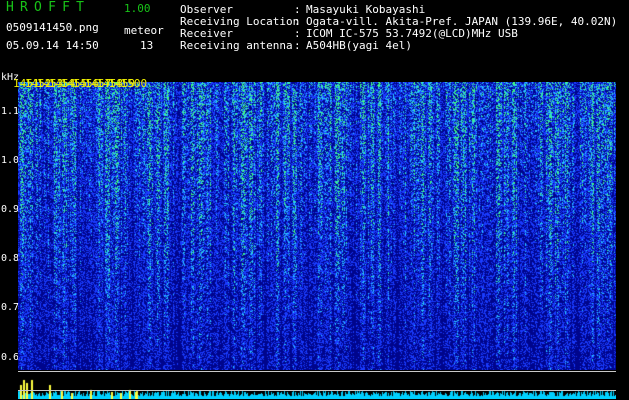  Describe the element at coordinates (134, 83) in the screenshot. I see `time-label: 1500` at that location.